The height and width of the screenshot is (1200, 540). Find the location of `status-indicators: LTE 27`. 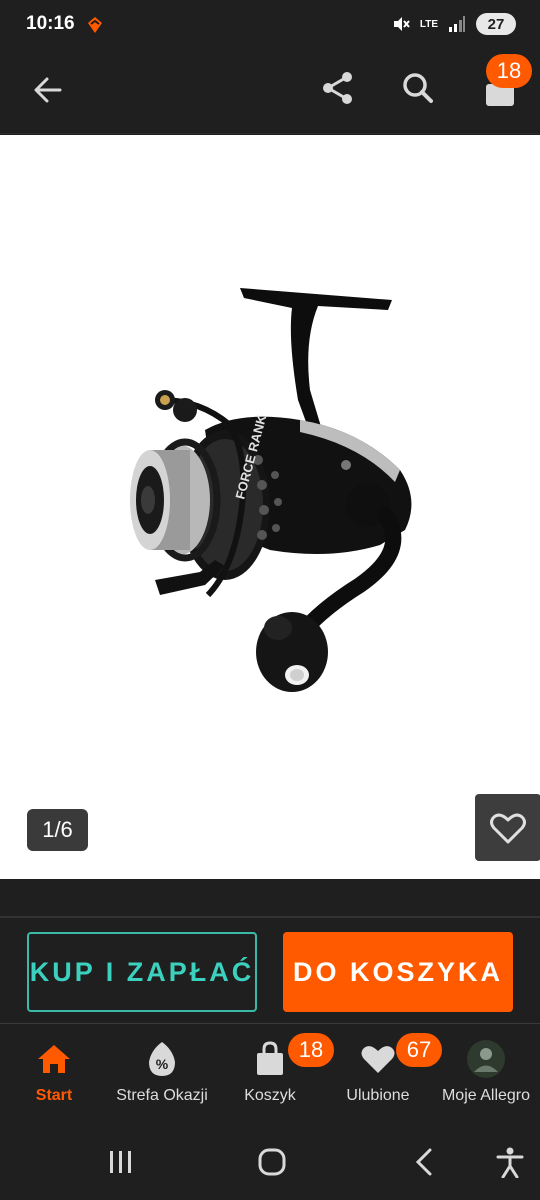

status-indicators: LTE 27 is located at coordinates (454, 24).